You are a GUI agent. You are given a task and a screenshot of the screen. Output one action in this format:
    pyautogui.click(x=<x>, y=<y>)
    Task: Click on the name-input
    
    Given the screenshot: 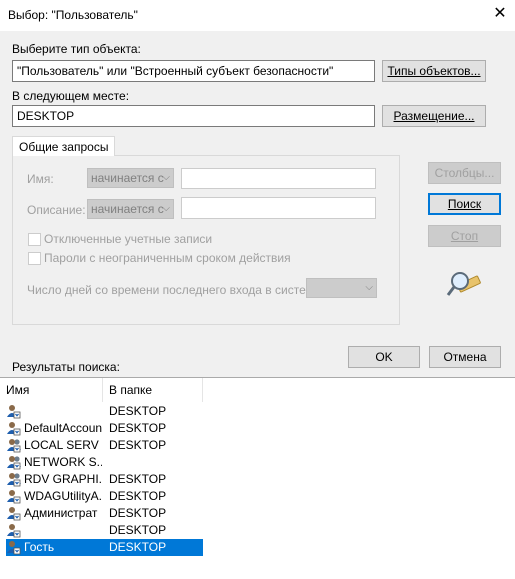 What is the action you would take?
    pyautogui.click(x=278, y=178)
    